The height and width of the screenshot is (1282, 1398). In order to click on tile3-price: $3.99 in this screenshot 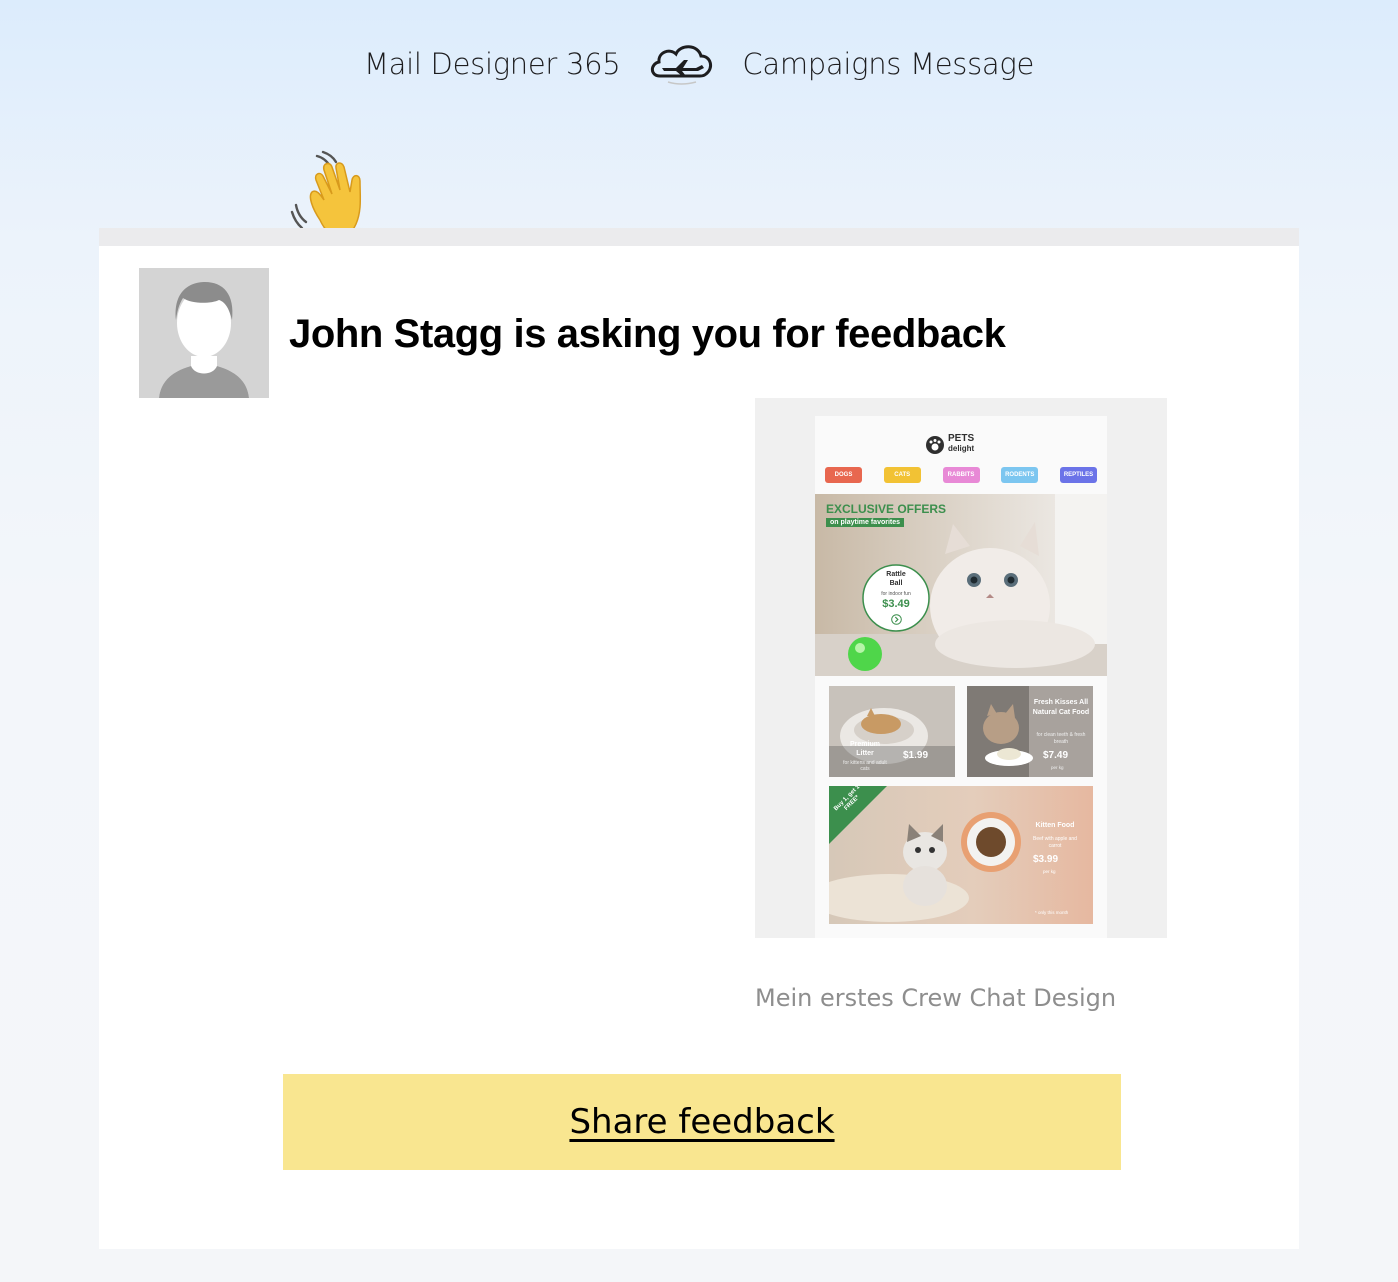, I will do `click(1046, 859)`.